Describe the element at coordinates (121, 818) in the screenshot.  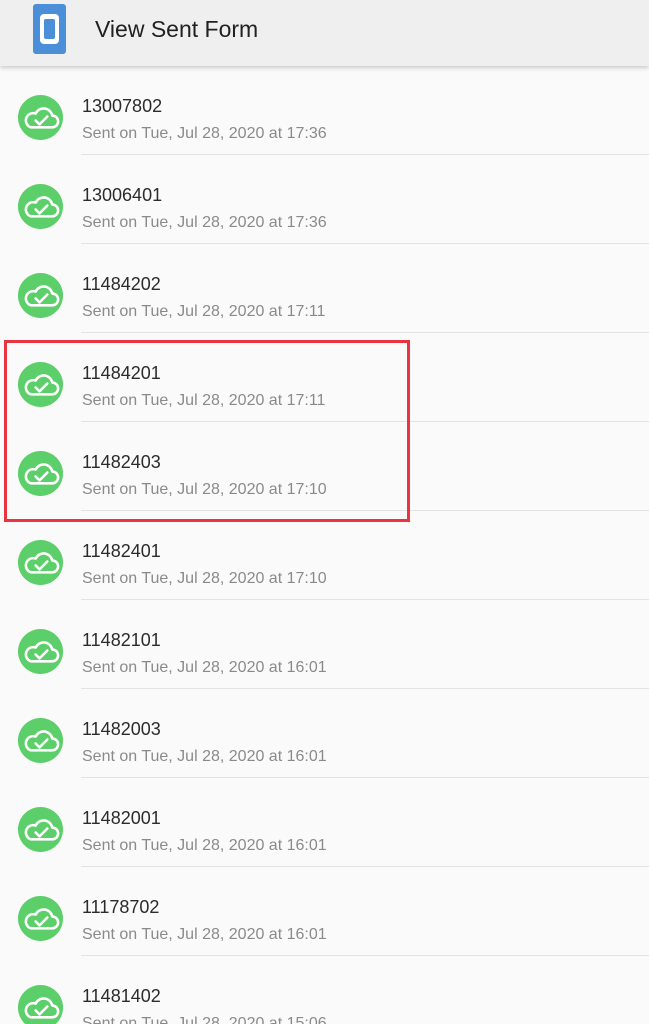
I see `form-id: 11482001` at that location.